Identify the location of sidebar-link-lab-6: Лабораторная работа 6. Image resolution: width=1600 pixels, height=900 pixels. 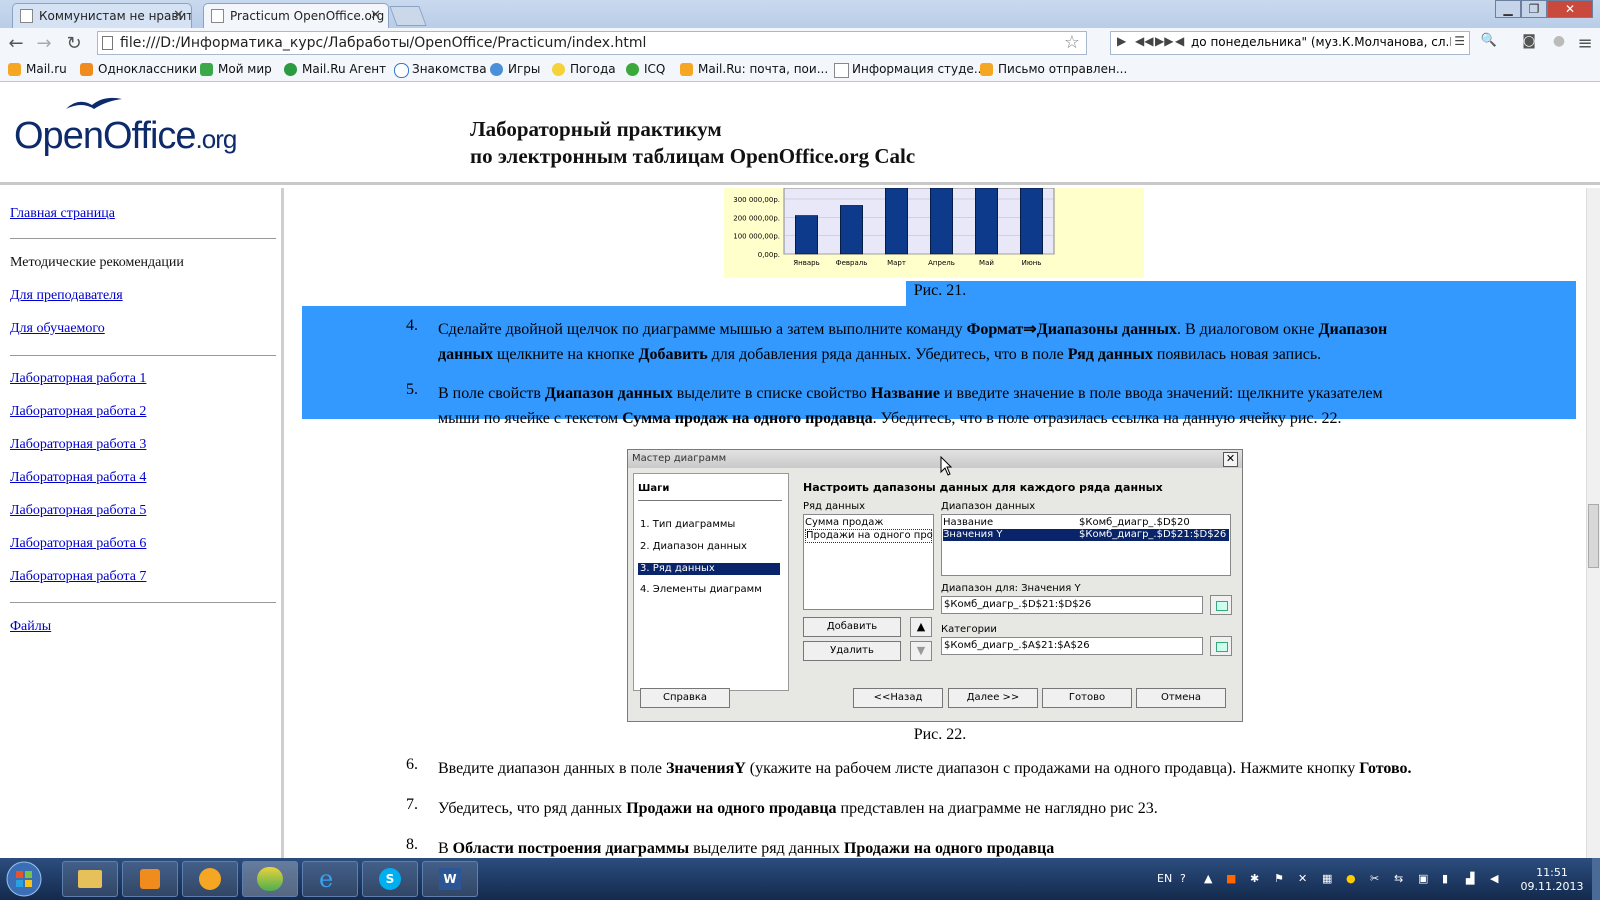
(78, 544).